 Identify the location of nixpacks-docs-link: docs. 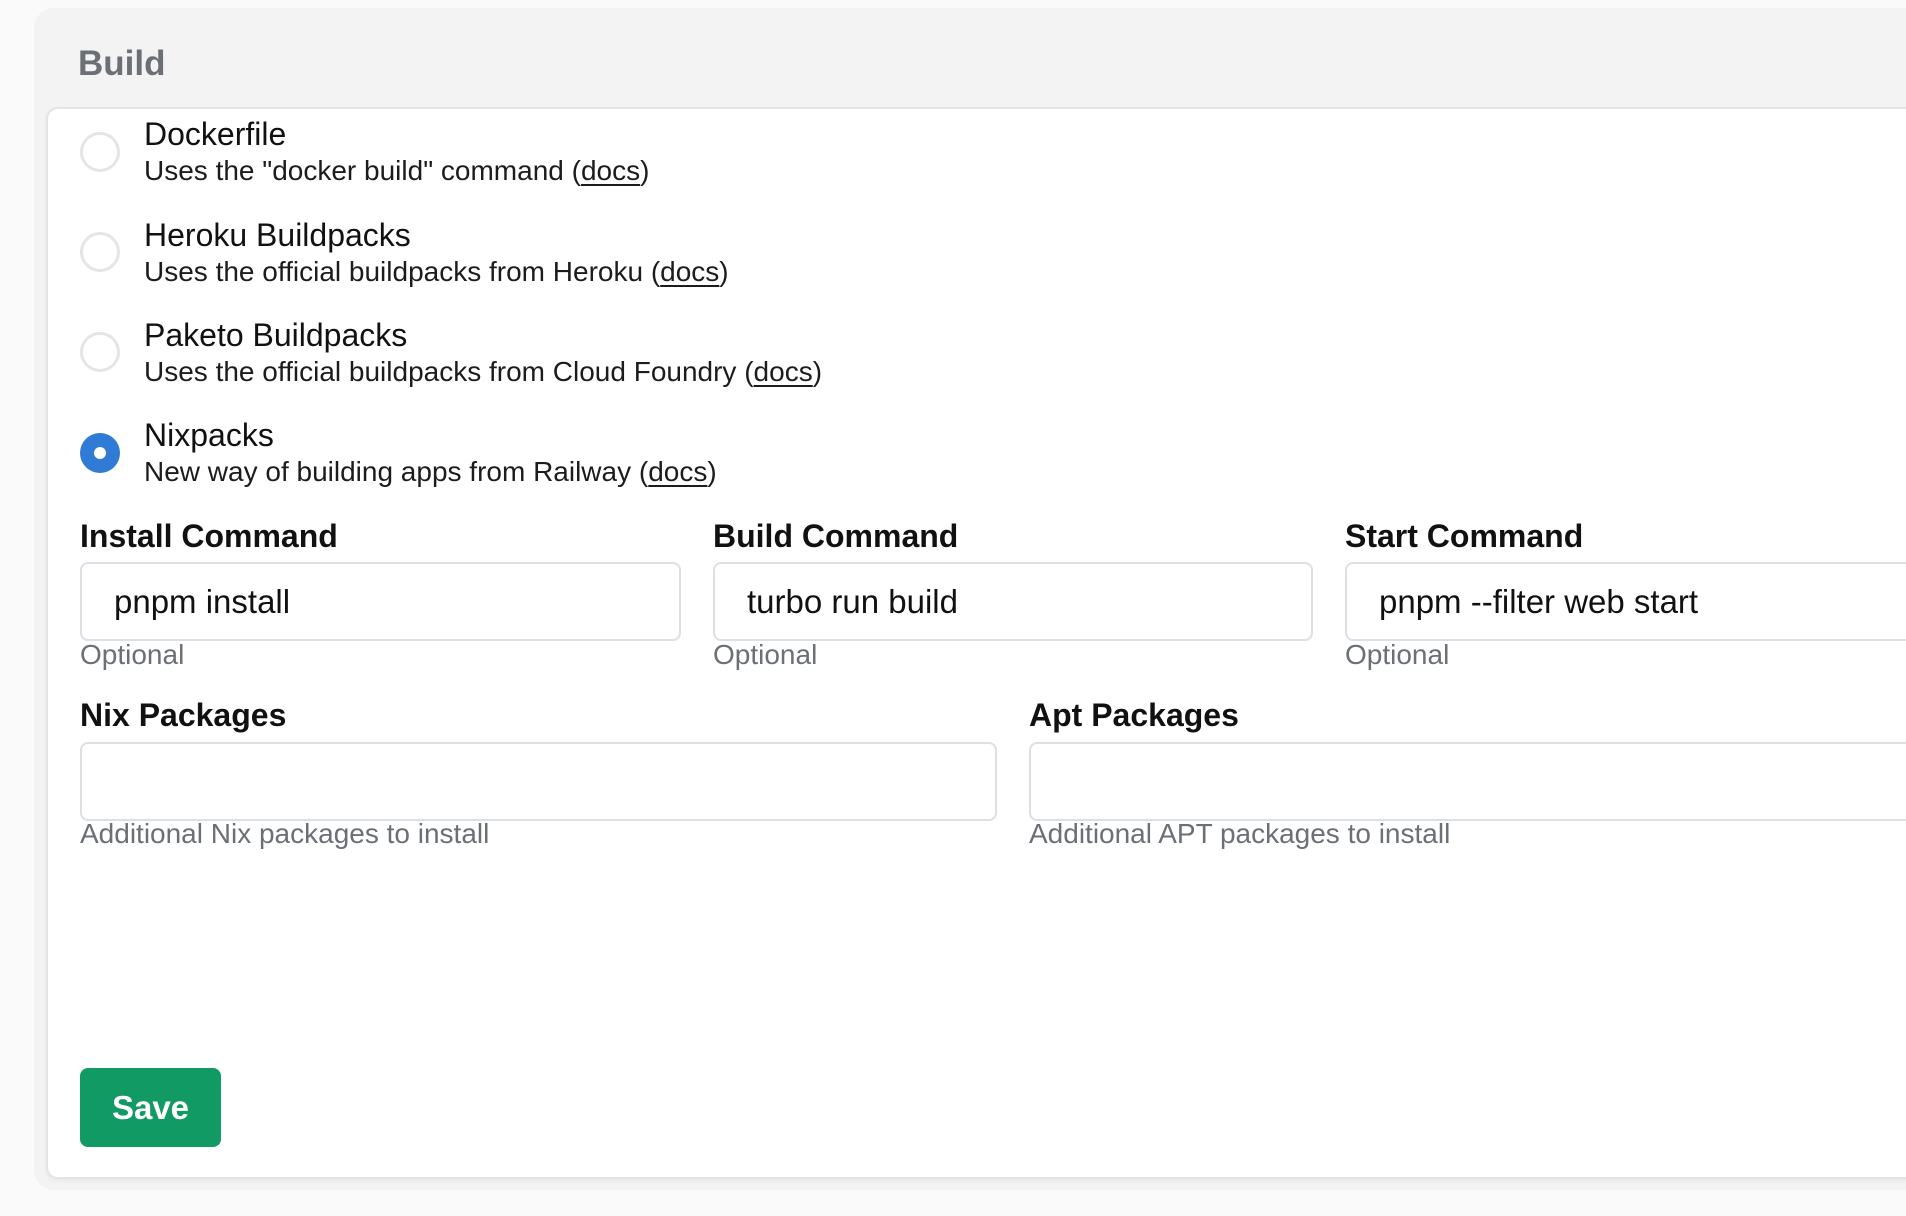
(677, 471).